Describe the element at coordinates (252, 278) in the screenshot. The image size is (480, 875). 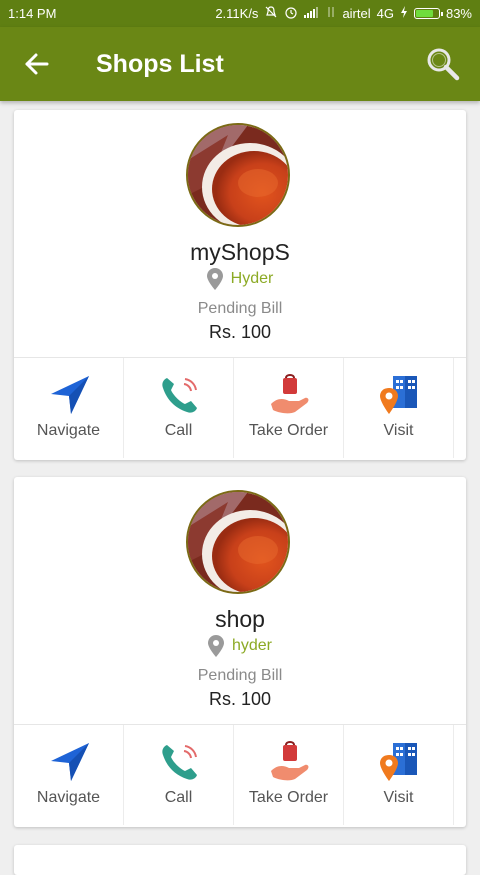
I see `location-text: Hyder` at that location.